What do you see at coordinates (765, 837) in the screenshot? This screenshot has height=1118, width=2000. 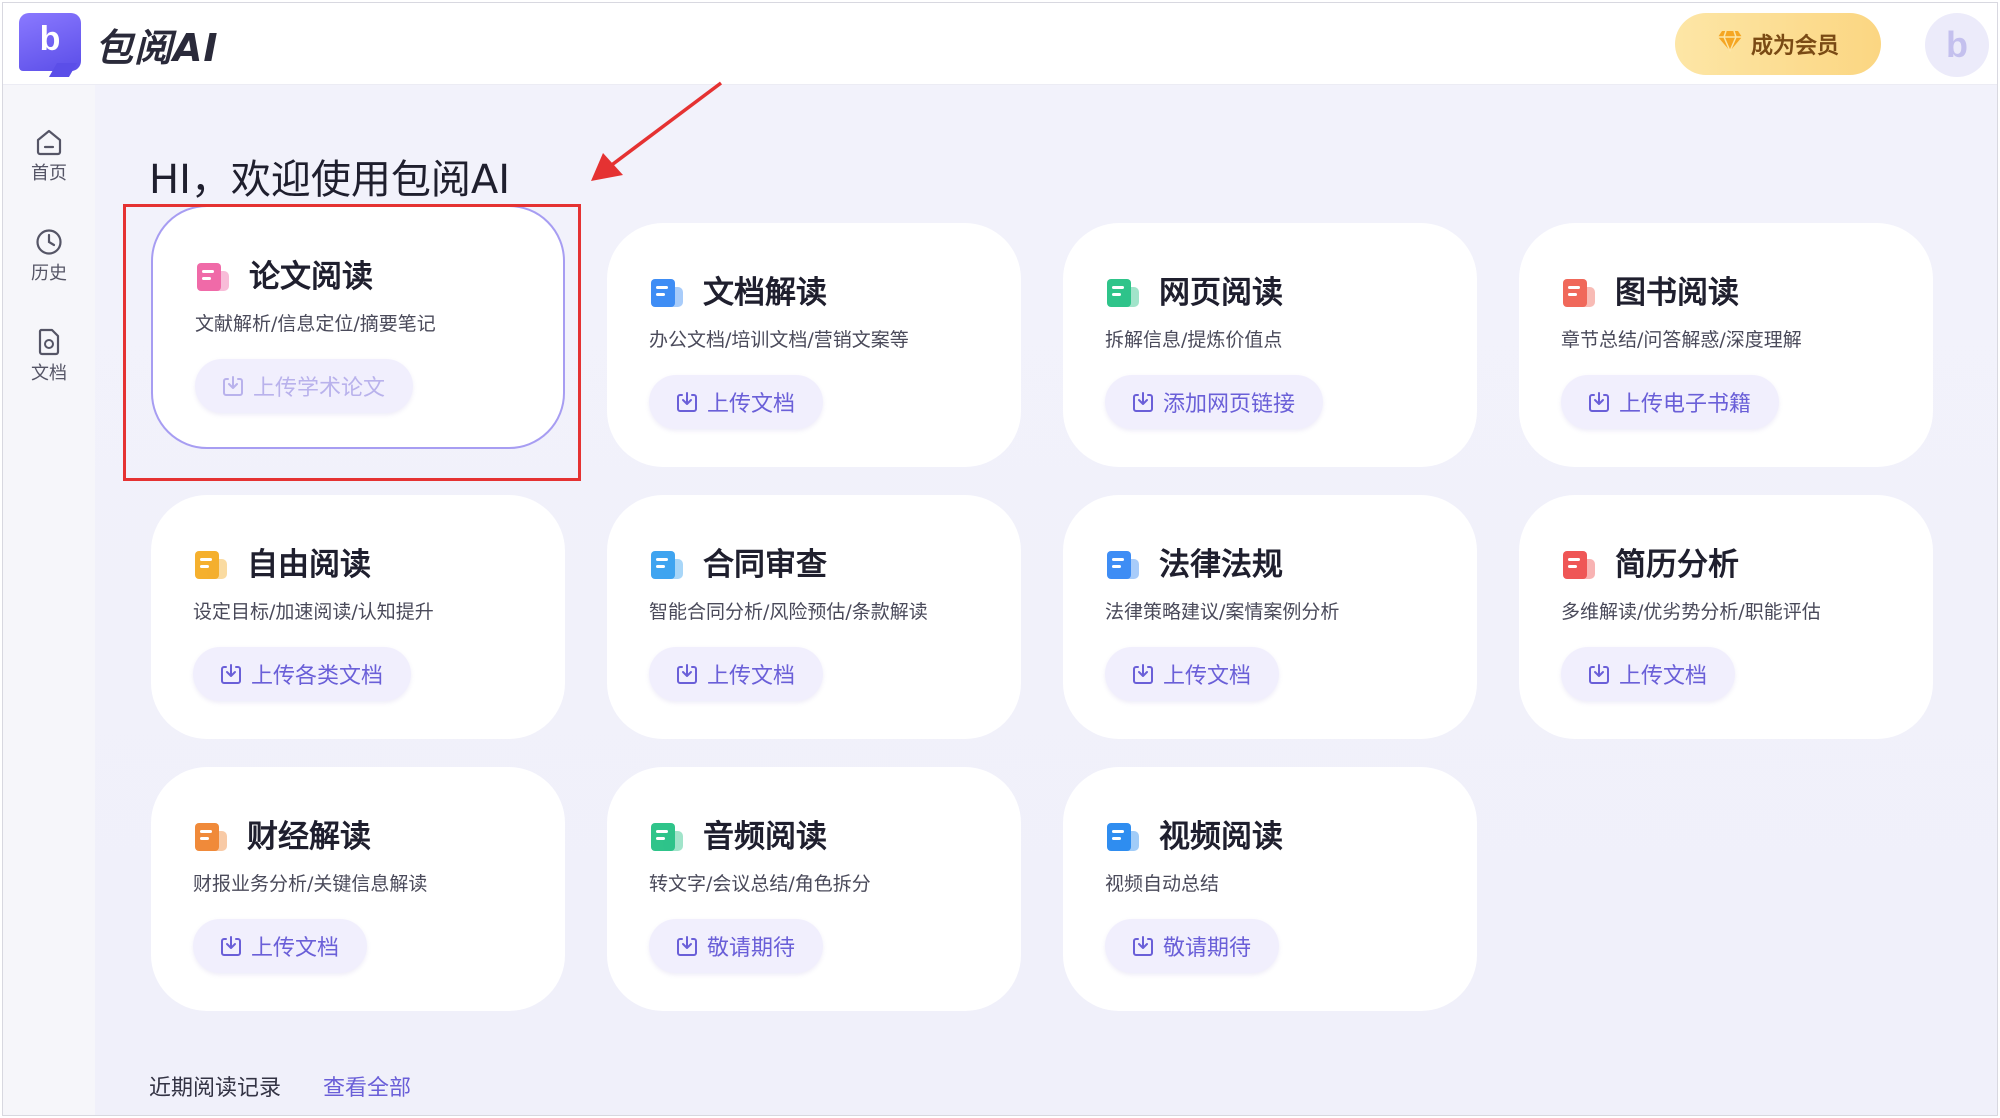 I see `feature-card-title: 音频阅读` at bounding box center [765, 837].